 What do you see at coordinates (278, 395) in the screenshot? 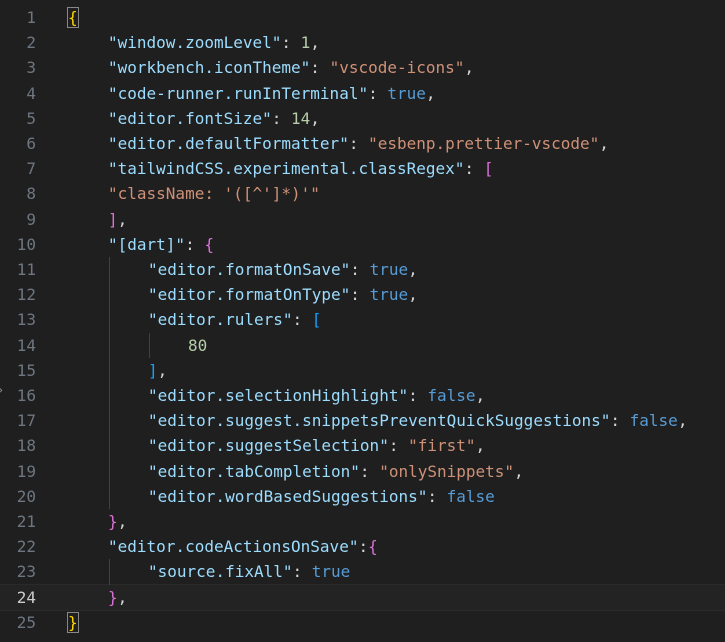
I see `code-token: "editor.selectionHighlight"` at bounding box center [278, 395].